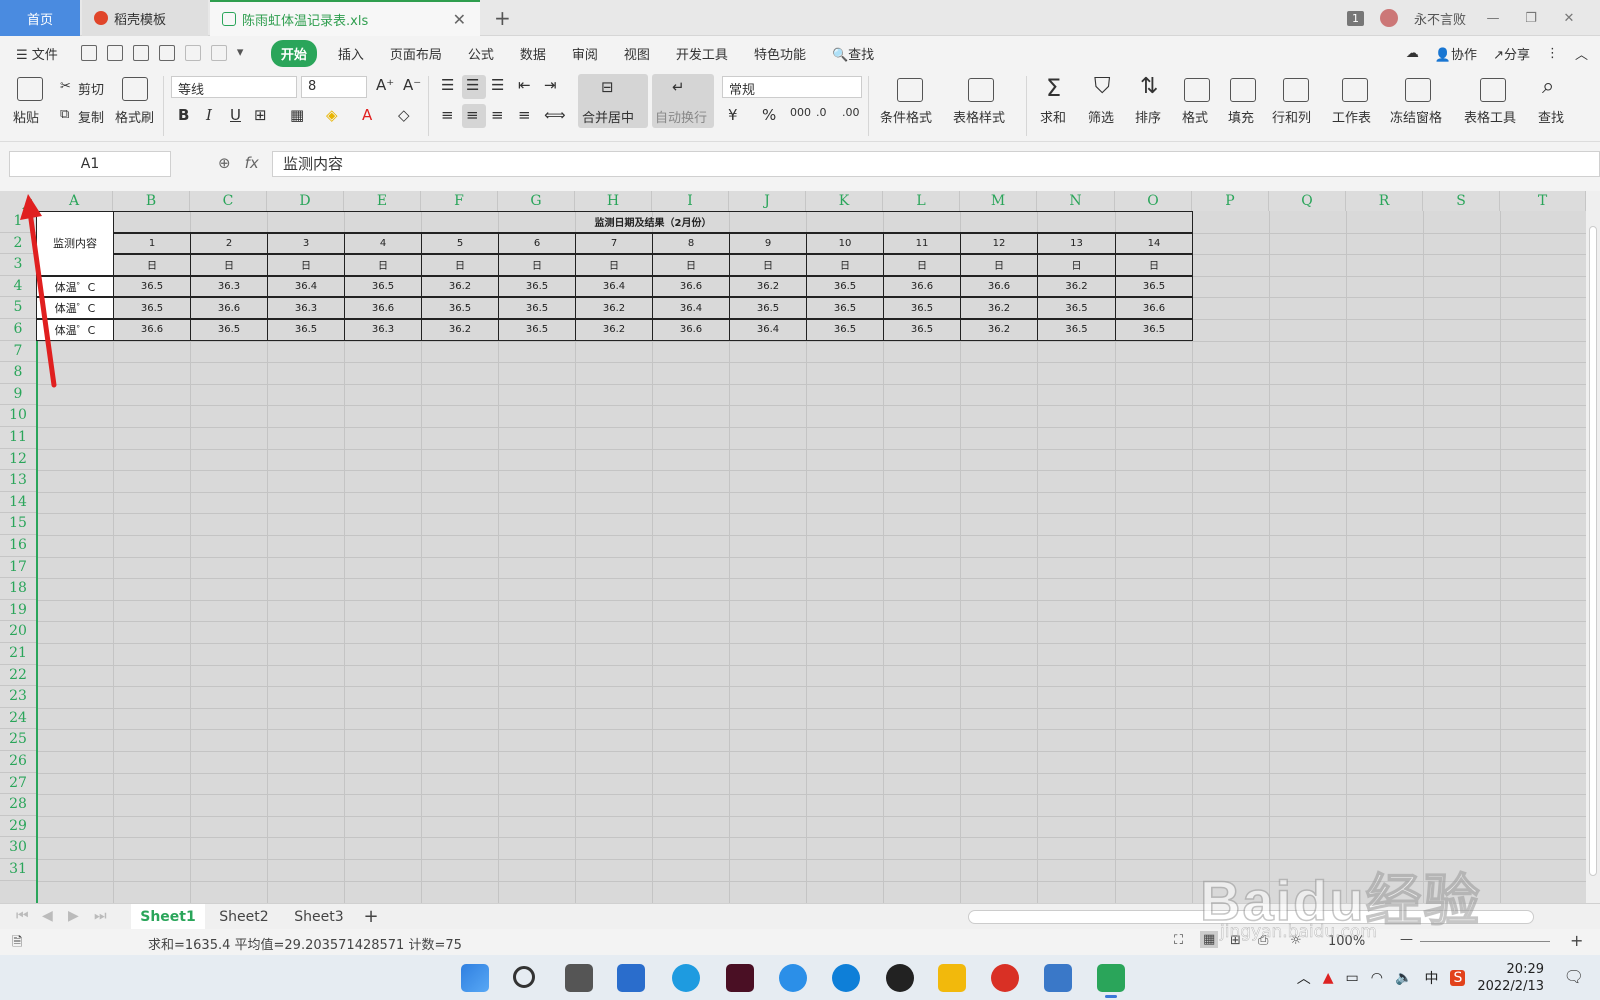 Image resolution: width=1600 pixels, height=1000 pixels. I want to click on indesign-icon, so click(740, 978).